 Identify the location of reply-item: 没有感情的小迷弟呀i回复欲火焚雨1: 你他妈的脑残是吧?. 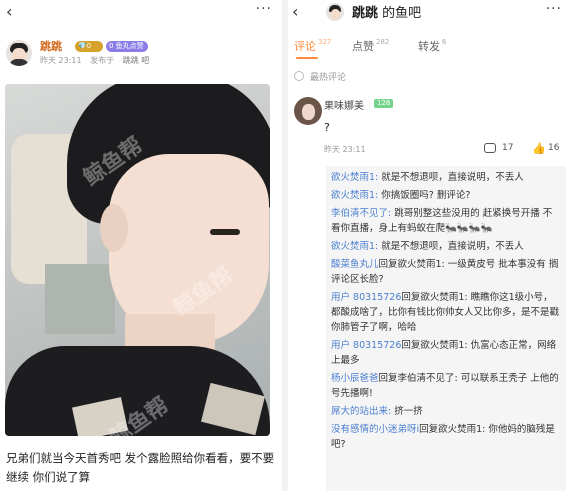
(446, 437).